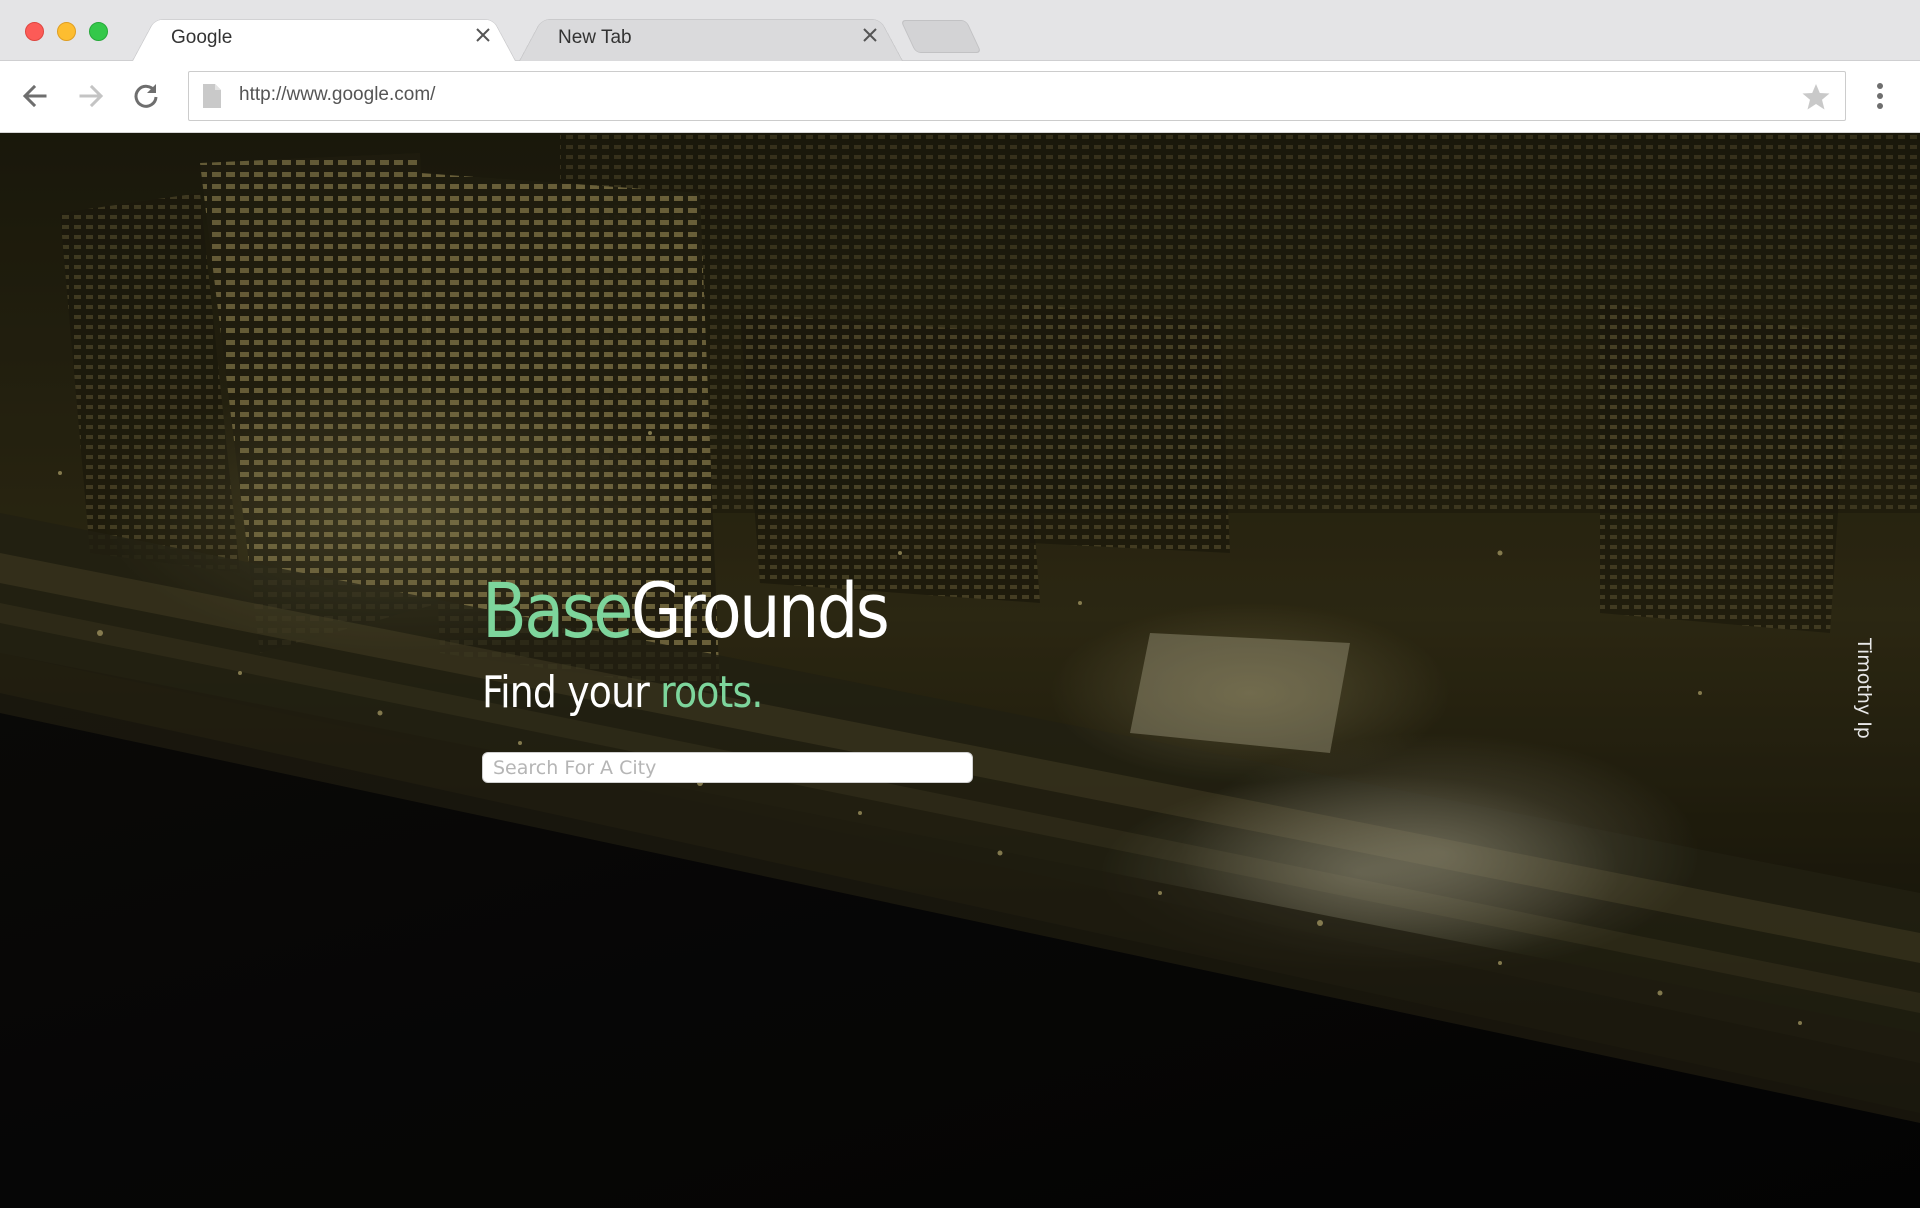 The width and height of the screenshot is (1920, 1208). What do you see at coordinates (1864, 688) in the screenshot?
I see `photo-credit: Timothy Ip` at bounding box center [1864, 688].